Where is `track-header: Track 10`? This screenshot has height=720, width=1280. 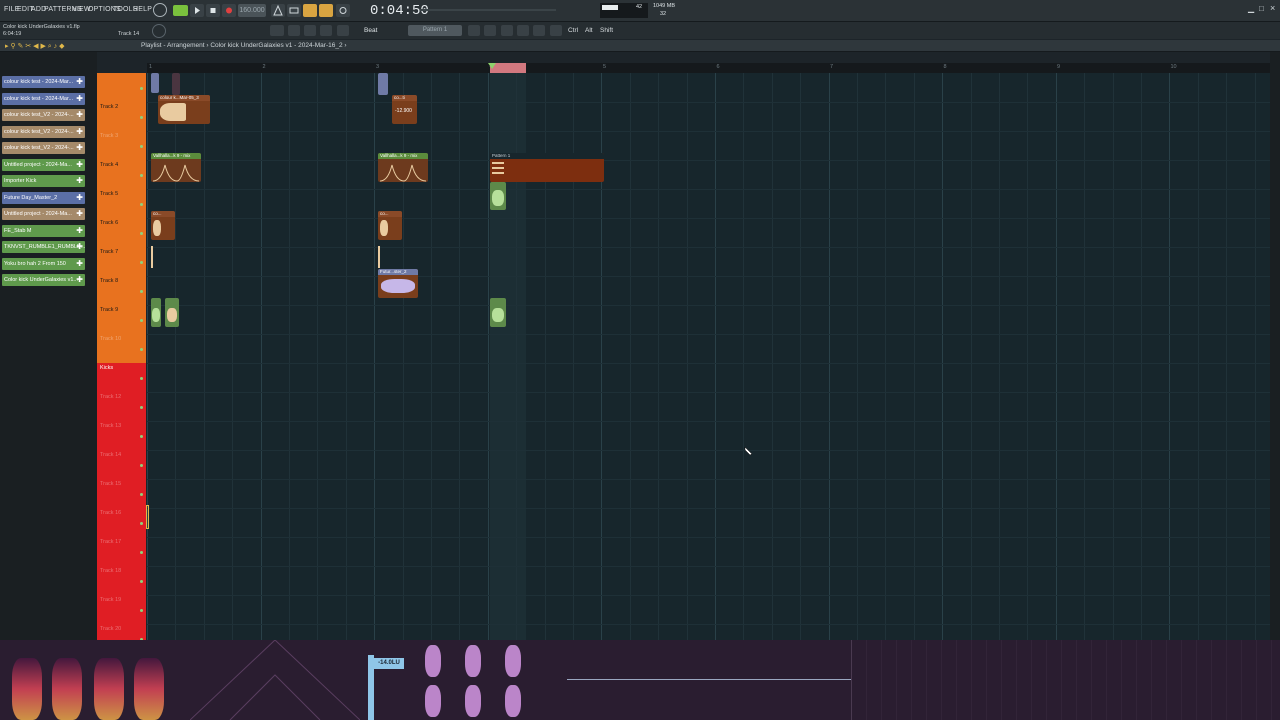 track-header: Track 10 is located at coordinates (121, 348).